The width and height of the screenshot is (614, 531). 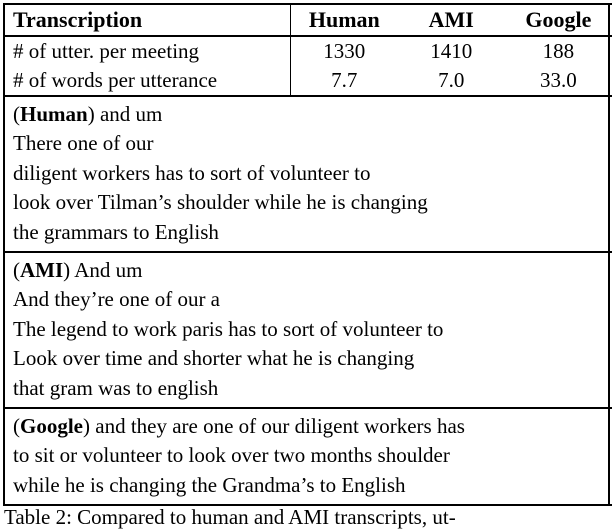 I want to click on speaker-label-ami: AMI, so click(x=42, y=269).